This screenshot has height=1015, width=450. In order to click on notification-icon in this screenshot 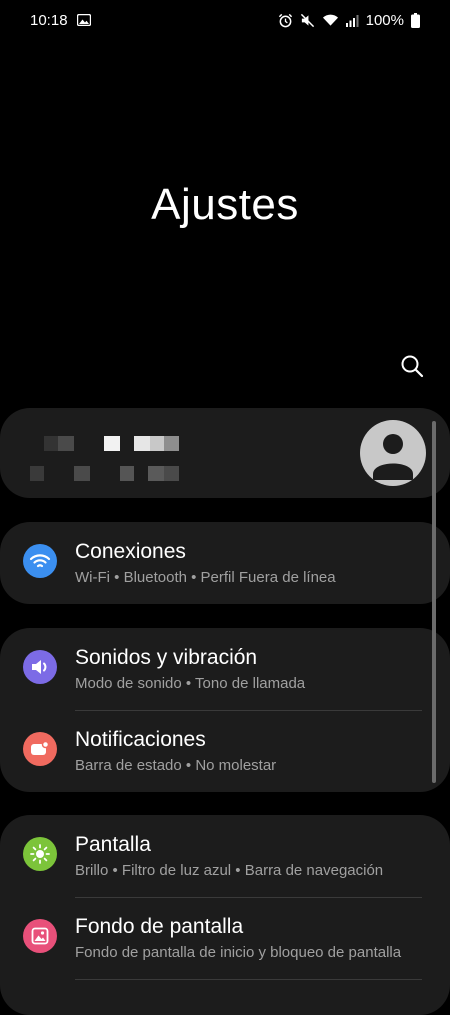, I will do `click(40, 749)`.